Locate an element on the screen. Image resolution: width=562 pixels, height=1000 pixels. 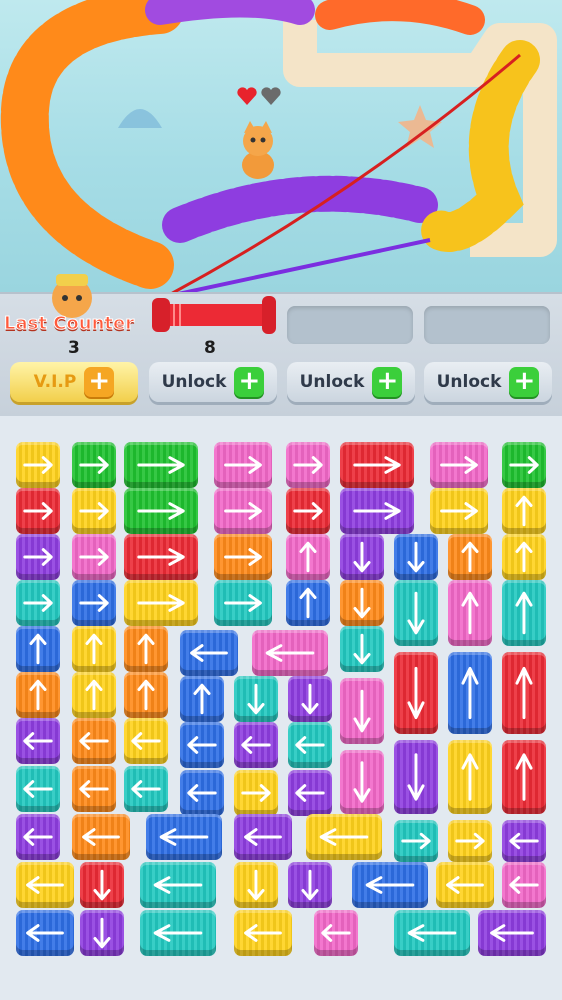
unlock-button-2: Unlock + is located at coordinates (351, 382).